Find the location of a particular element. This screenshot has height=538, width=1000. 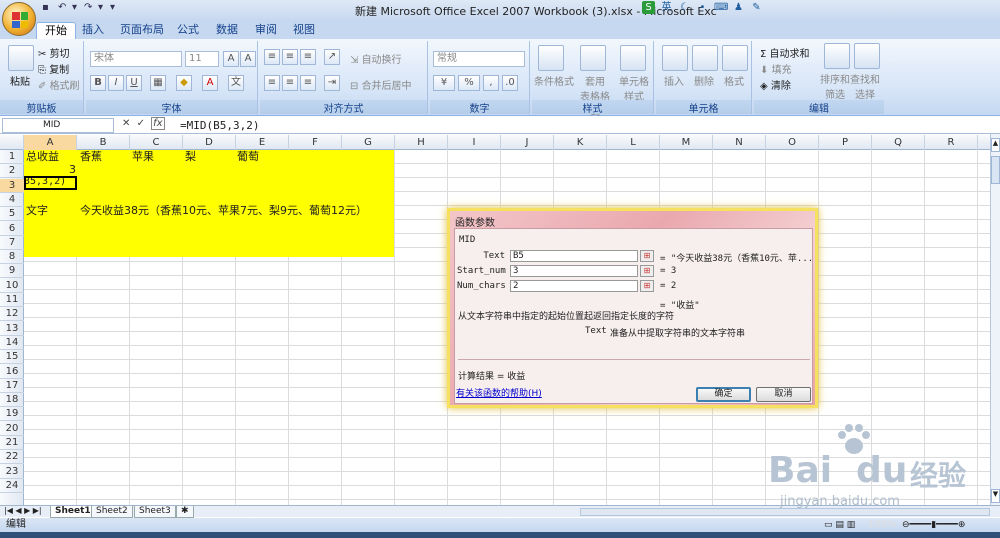

row-header: 6 is located at coordinates (12, 229).